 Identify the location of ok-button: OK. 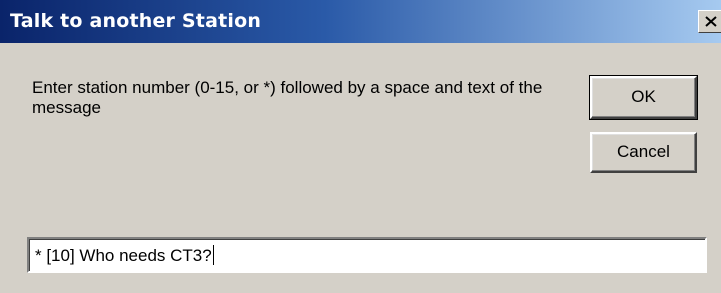
(643, 97).